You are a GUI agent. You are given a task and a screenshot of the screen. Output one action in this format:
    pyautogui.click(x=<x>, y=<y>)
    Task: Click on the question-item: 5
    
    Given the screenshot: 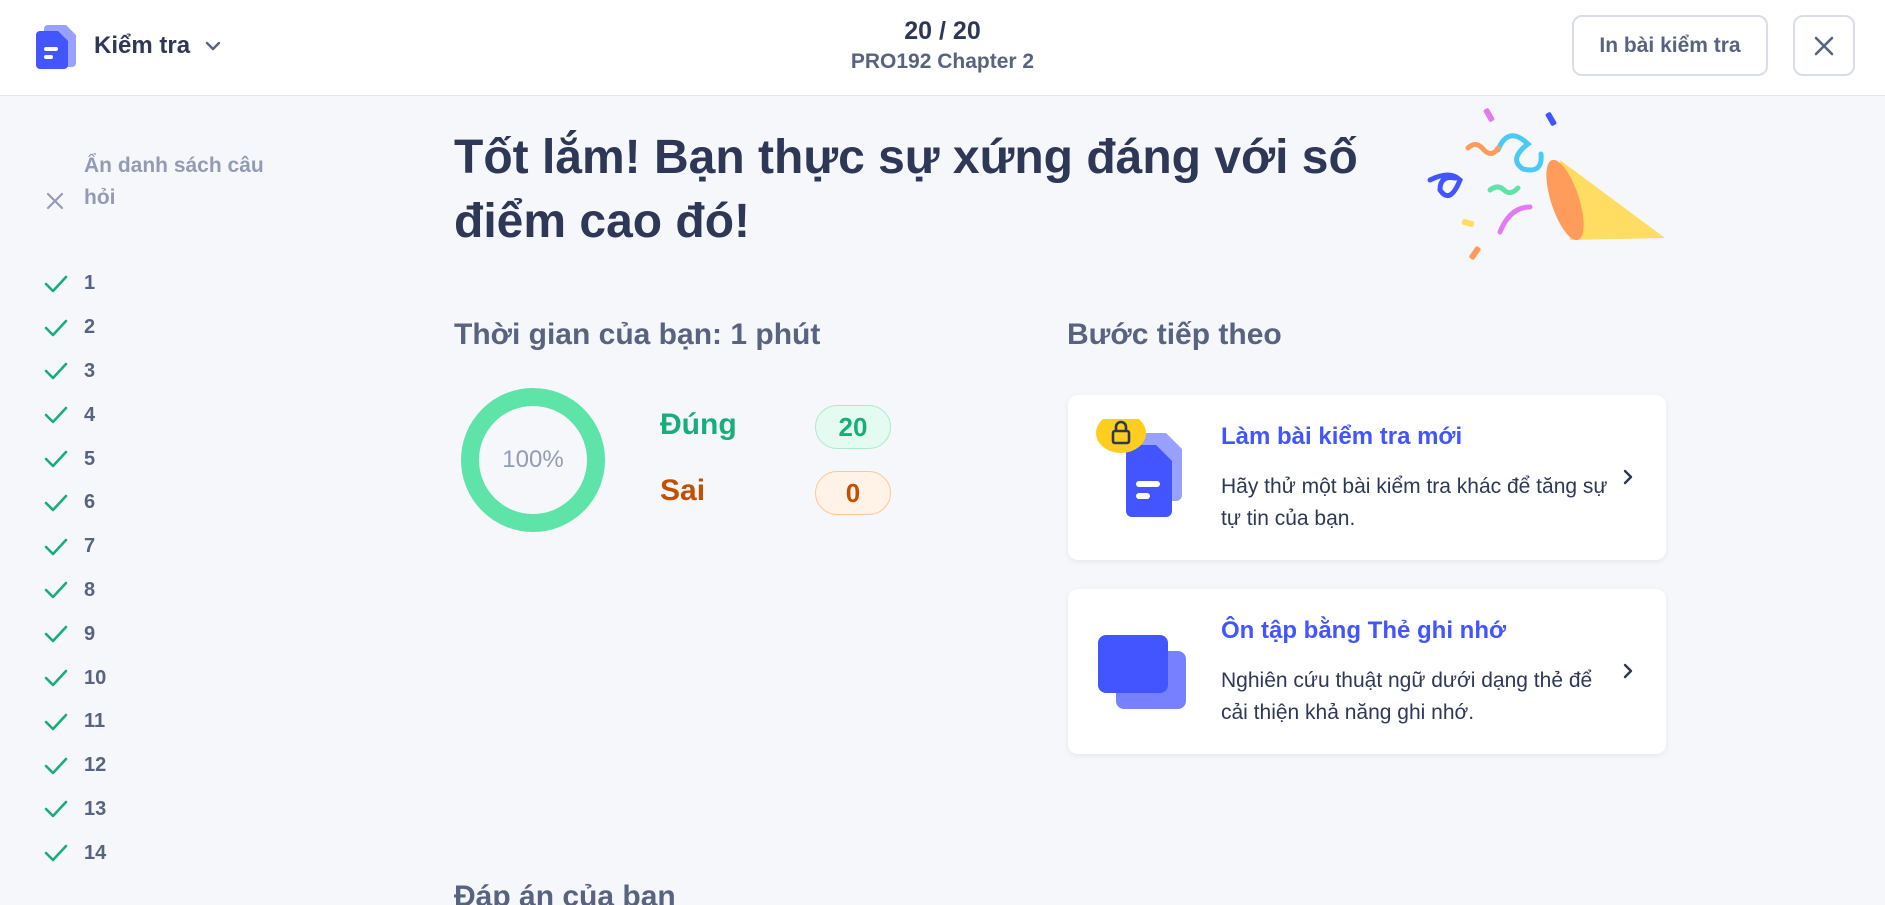 What is the action you would take?
    pyautogui.click(x=75, y=459)
    